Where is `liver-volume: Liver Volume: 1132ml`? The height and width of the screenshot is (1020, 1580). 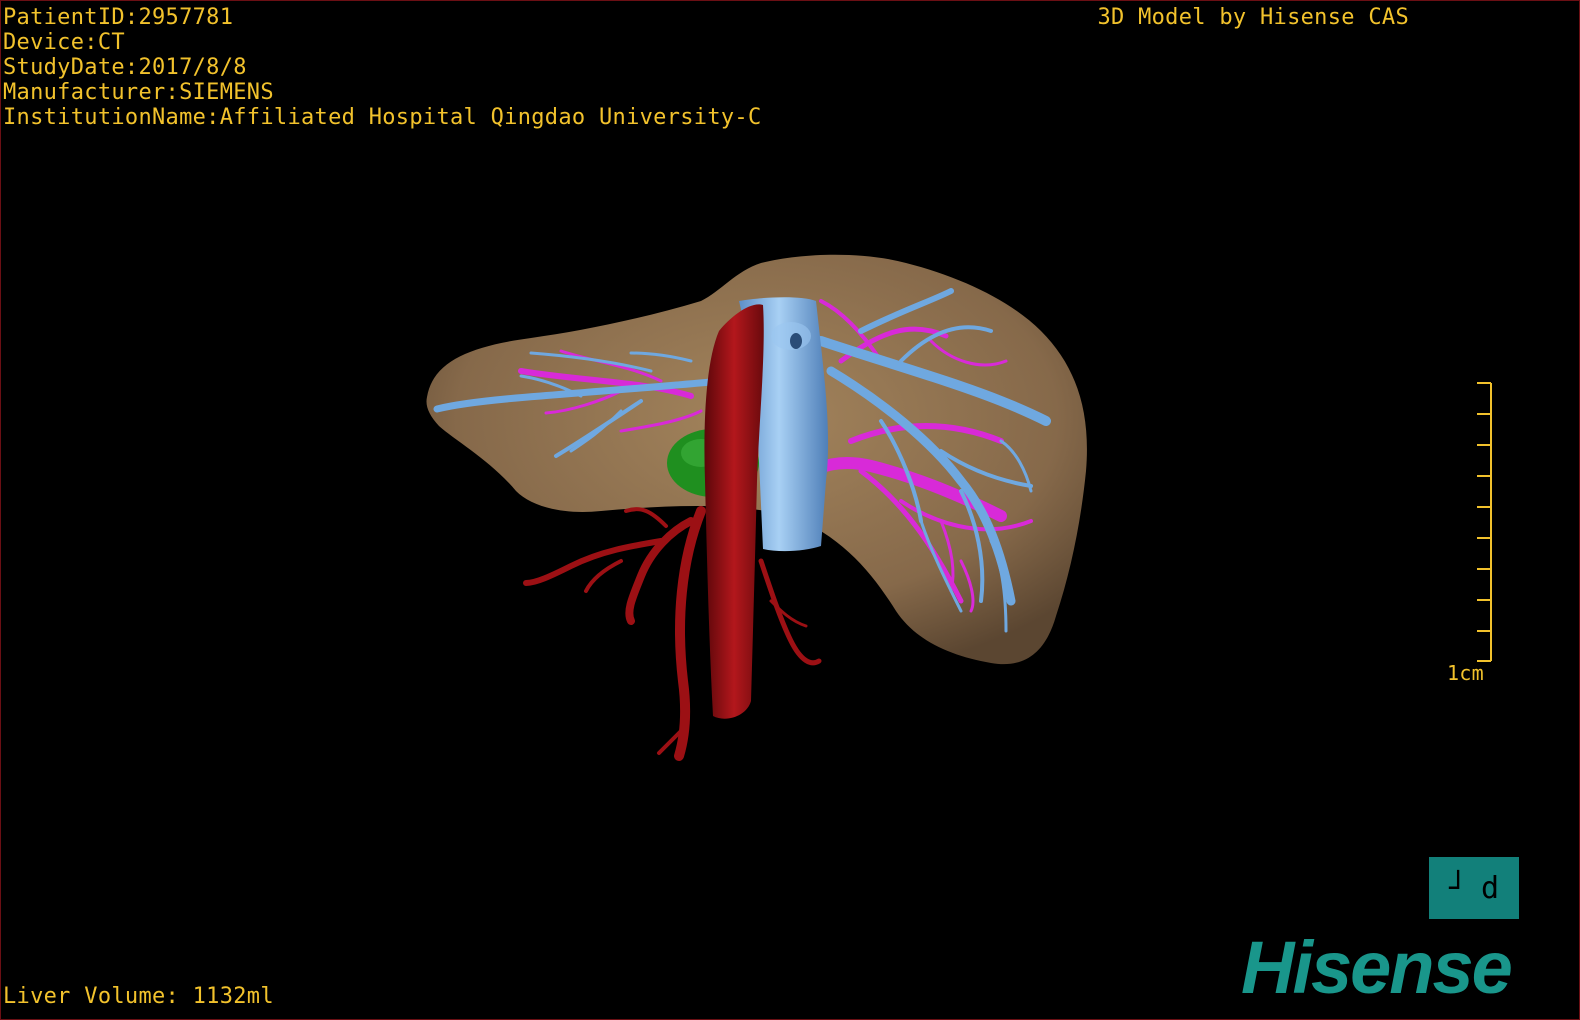
liver-volume: Liver Volume: 1132ml is located at coordinates (138, 996).